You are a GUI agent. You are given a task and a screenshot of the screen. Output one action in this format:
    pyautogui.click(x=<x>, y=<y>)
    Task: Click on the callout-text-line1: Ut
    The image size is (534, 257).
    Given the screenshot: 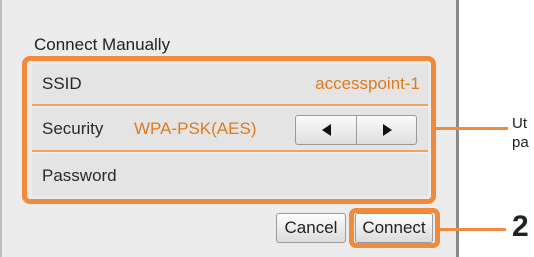 What is the action you would take?
    pyautogui.click(x=519, y=123)
    